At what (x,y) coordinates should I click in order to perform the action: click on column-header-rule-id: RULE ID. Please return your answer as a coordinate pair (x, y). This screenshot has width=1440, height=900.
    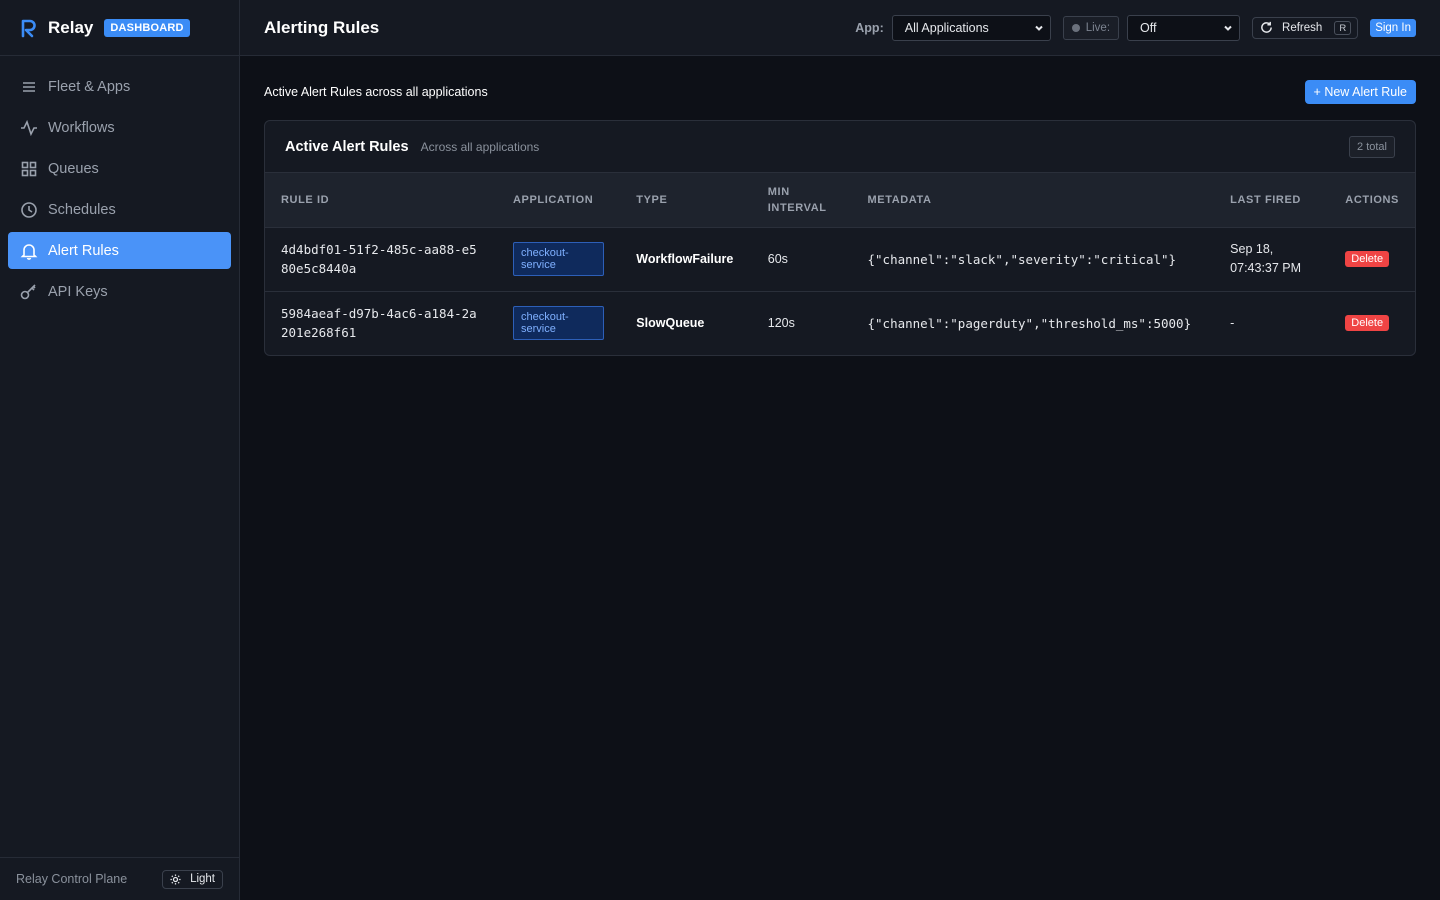
    Looking at the image, I should click on (305, 199).